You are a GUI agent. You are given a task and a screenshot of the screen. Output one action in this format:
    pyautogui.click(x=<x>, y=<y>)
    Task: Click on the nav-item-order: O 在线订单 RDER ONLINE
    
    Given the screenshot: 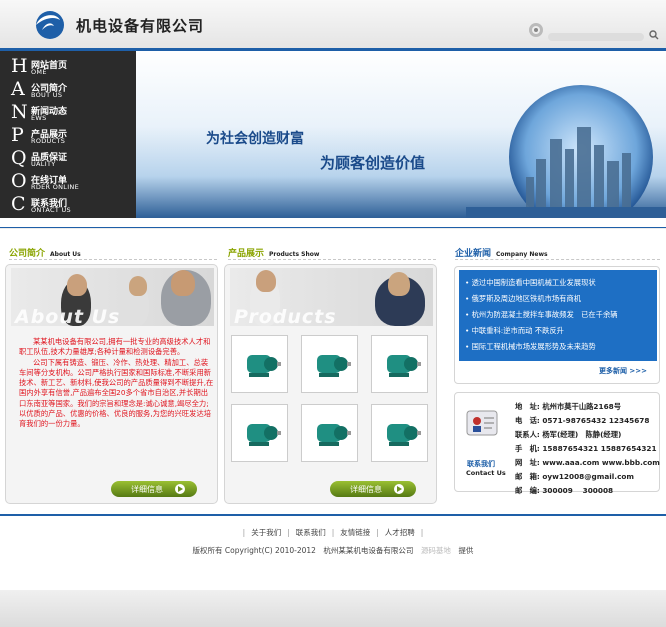 What is the action you would take?
    pyautogui.click(x=68, y=181)
    